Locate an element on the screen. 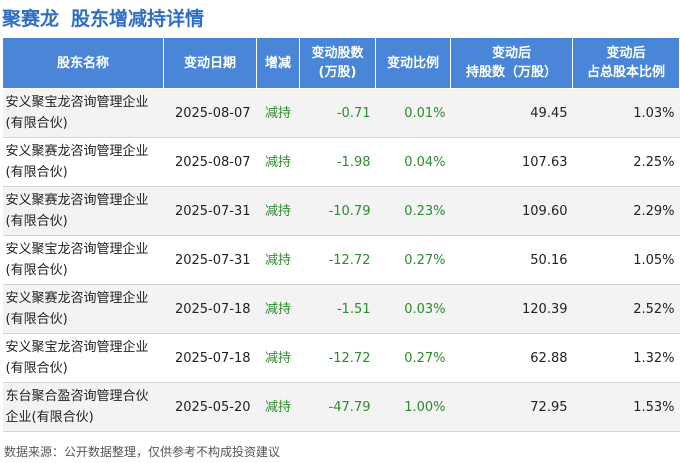 The width and height of the screenshot is (680, 463). ratio-after-cell: 2.25% is located at coordinates (626, 162).